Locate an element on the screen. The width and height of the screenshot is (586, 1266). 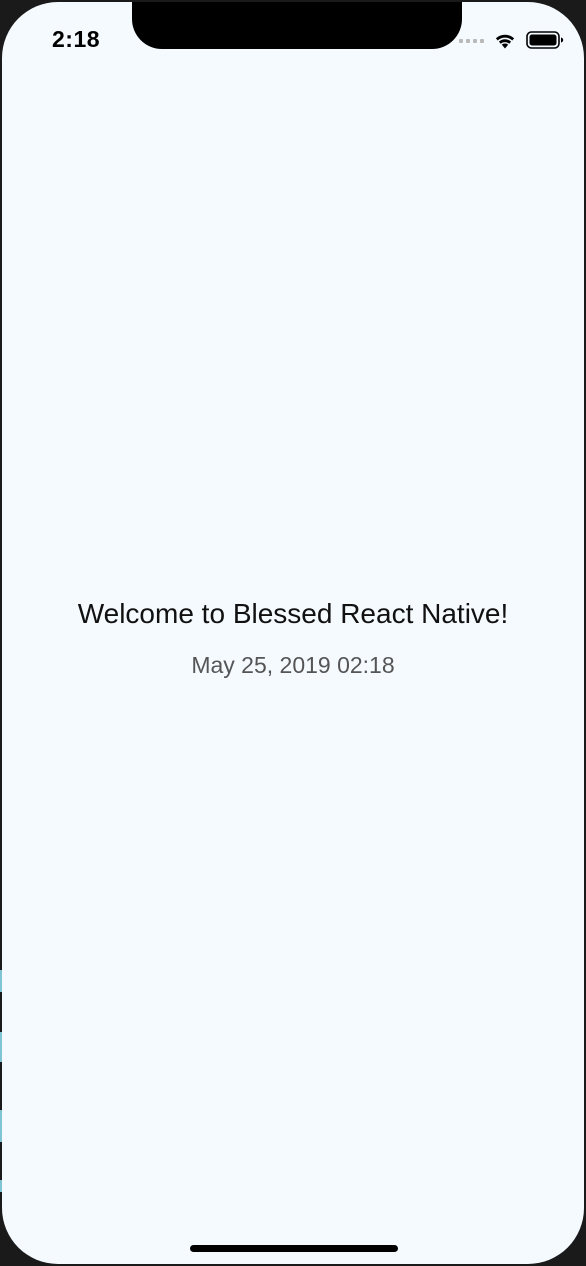
welcome-title: Welcome to Blessed React Native! is located at coordinates (293, 613).